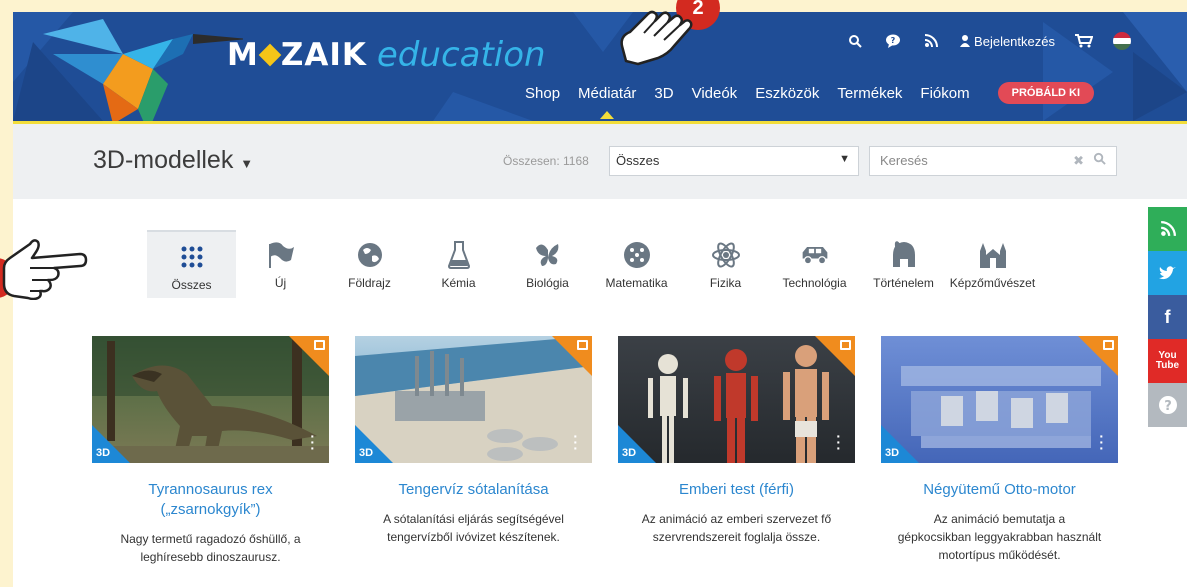  Describe the element at coordinates (546, 161) in the screenshot. I see `total-count: Összesen: 1168` at that location.